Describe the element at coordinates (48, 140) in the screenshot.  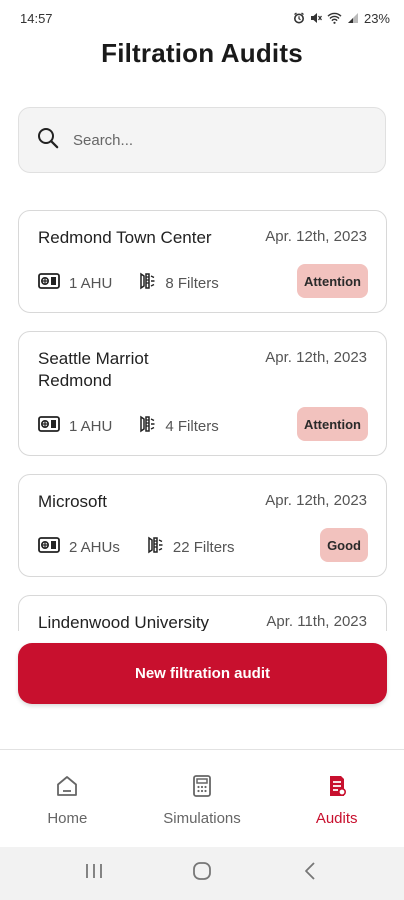
I see `search-icon` at that location.